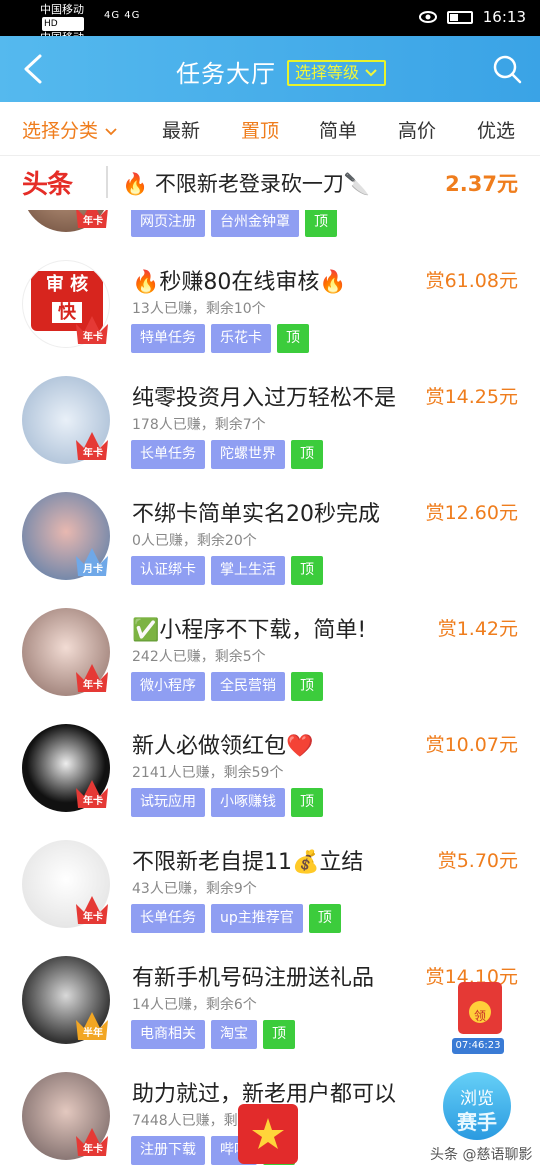 Image resolution: width=540 pixels, height=1170 pixels. Describe the element at coordinates (47, 185) in the screenshot. I see `toutiao-logo: 头条` at that location.